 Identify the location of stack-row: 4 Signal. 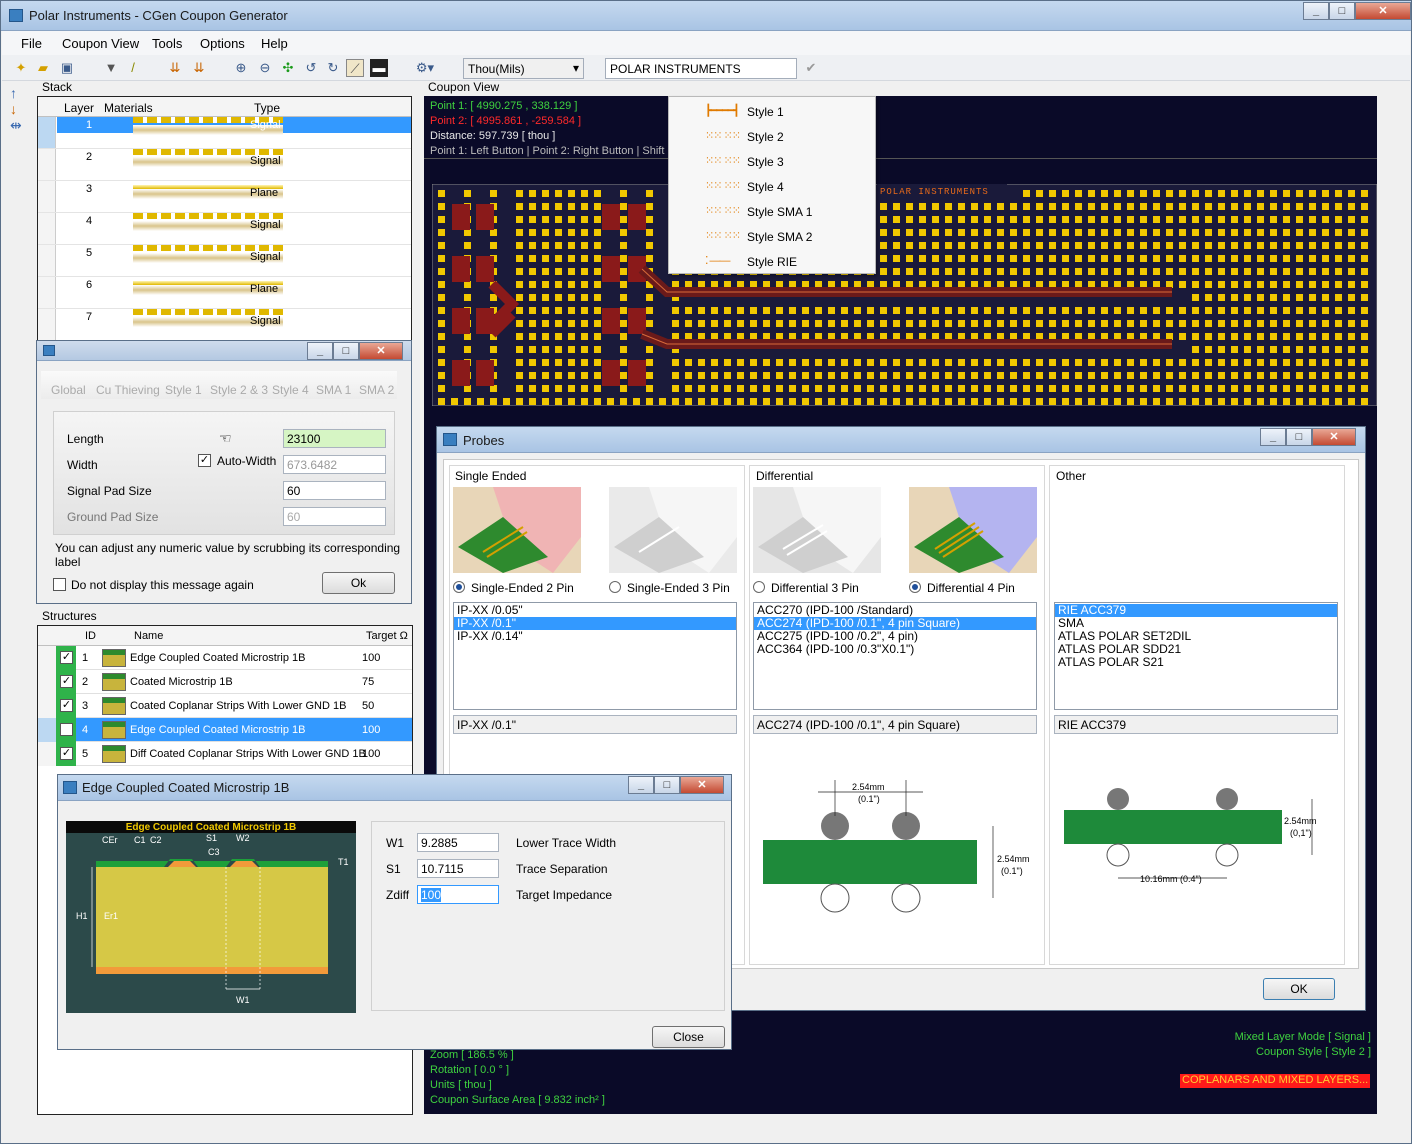
(224, 229).